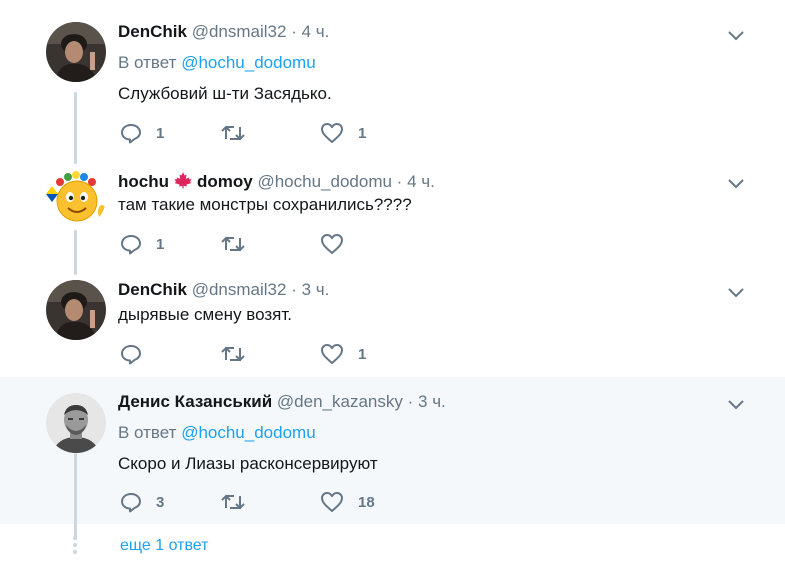 This screenshot has width=785, height=573. Describe the element at coordinates (164, 546) in the screenshot. I see `show-more-replies-link: еще 1 ответ` at that location.